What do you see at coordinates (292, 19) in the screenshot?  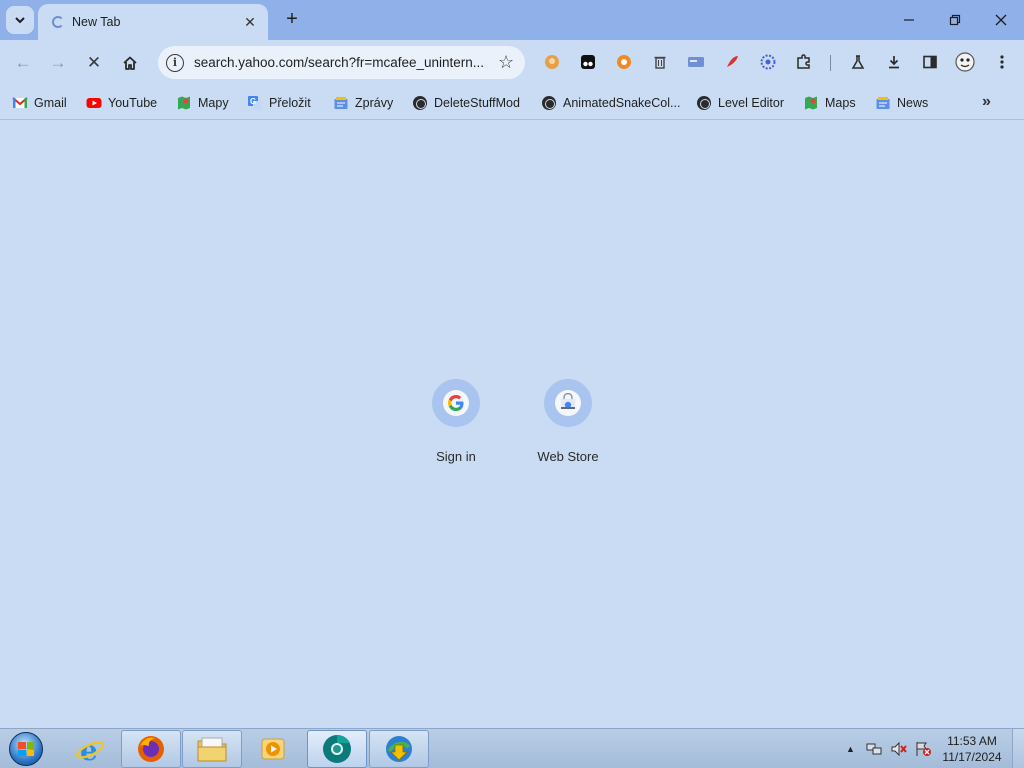 I see `new-tab-button: +` at bounding box center [292, 19].